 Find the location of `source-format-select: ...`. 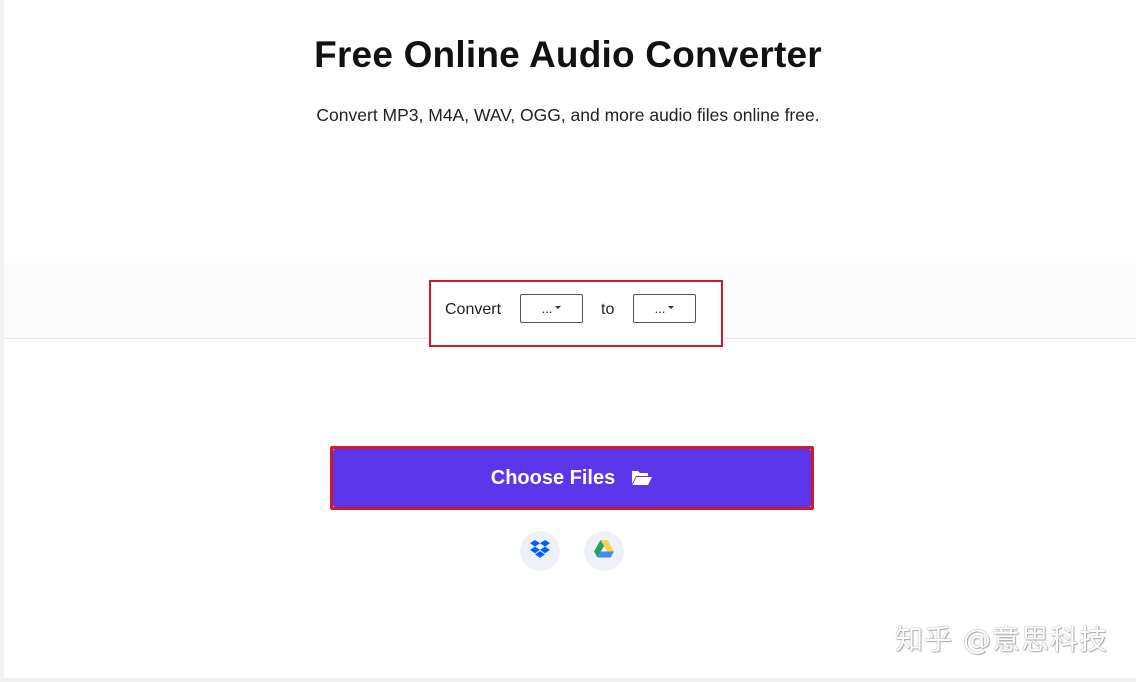

source-format-select: ... is located at coordinates (551, 308).